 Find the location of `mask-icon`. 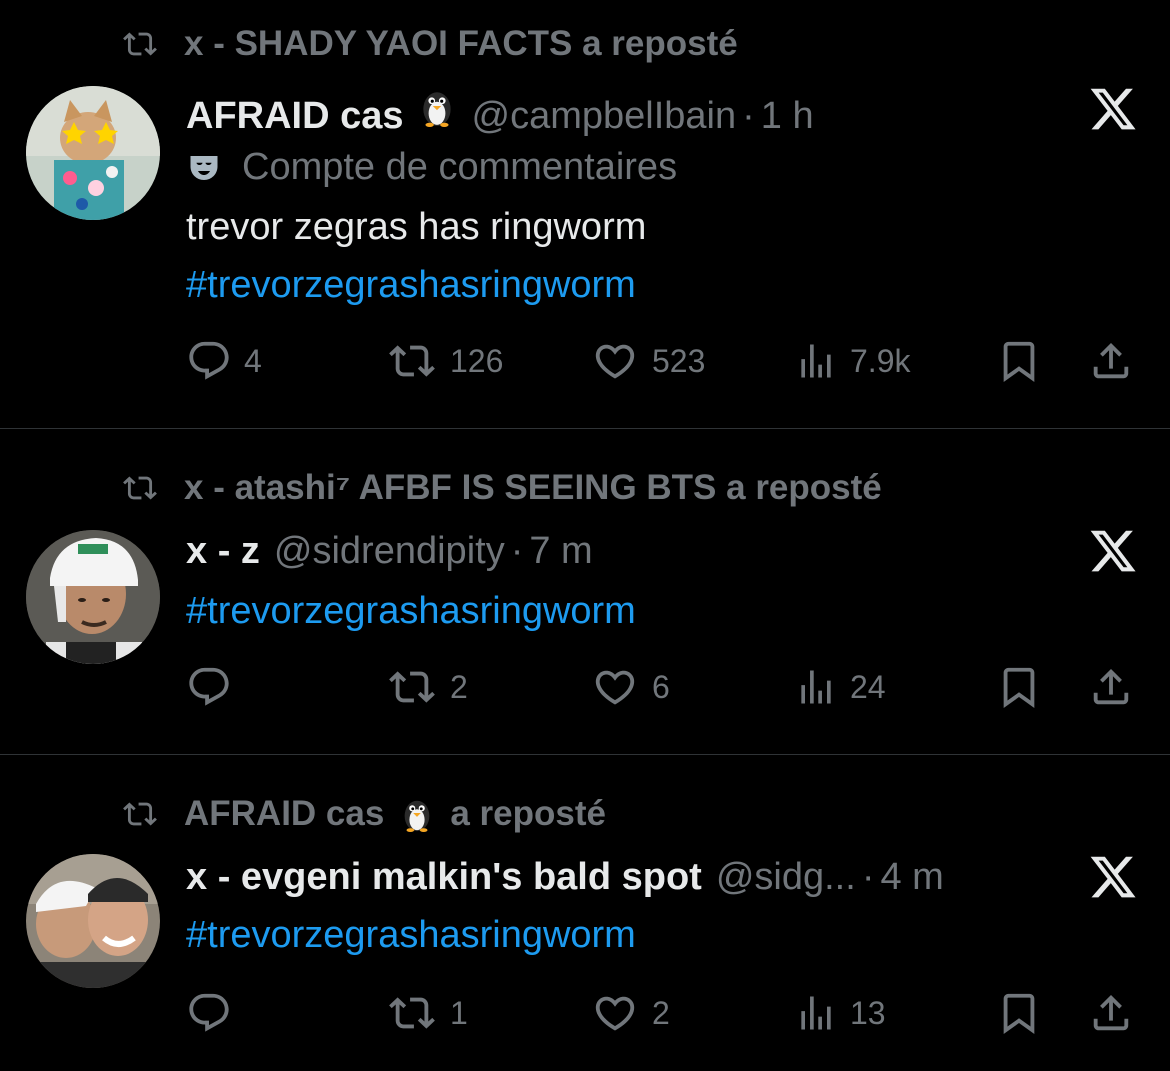

mask-icon is located at coordinates (204, 168).